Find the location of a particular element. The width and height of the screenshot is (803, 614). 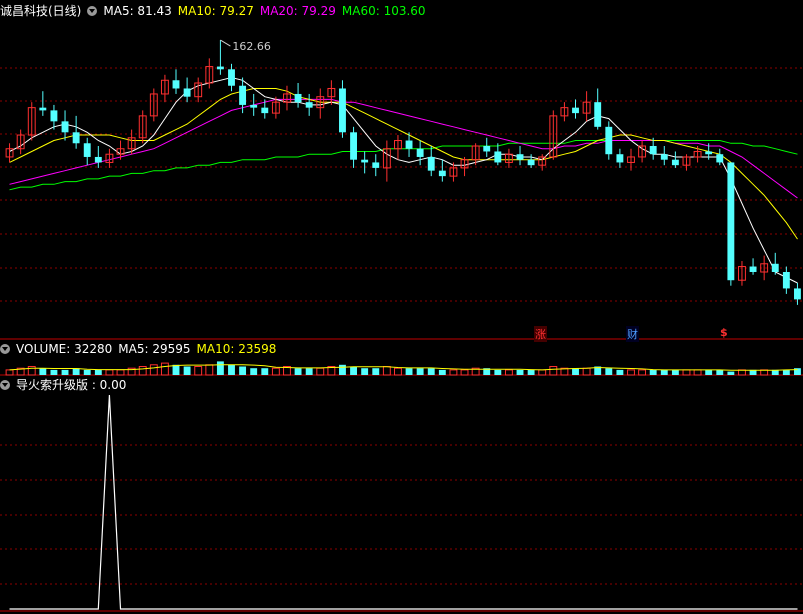

tag-finance: 财 is located at coordinates (632, 334).